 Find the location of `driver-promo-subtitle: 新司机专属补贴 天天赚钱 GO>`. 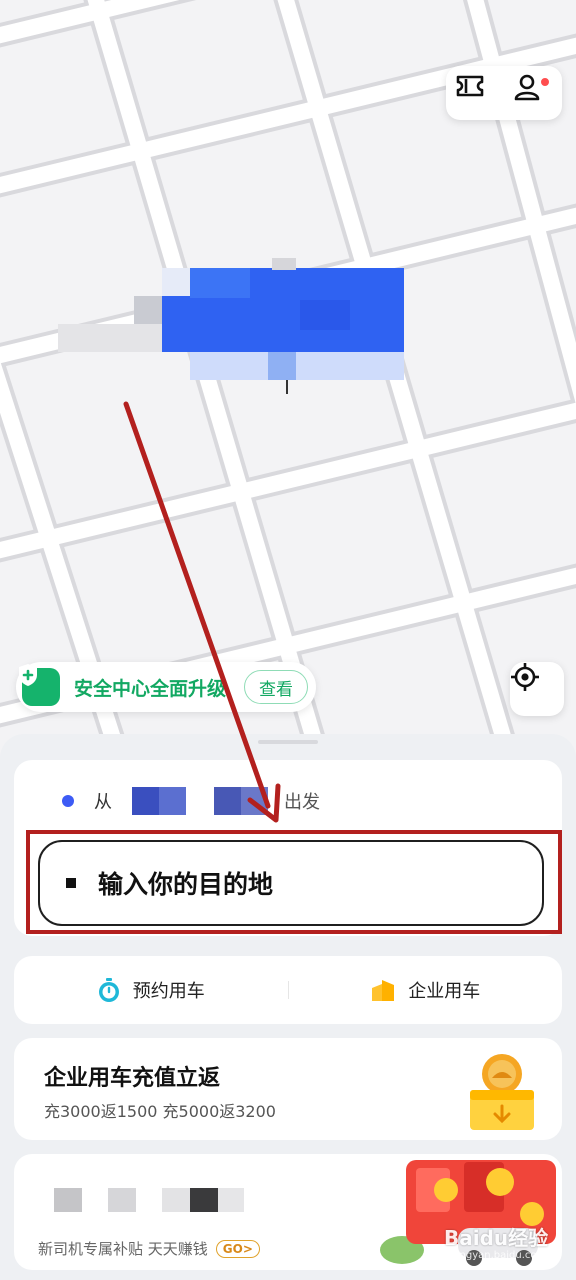

driver-promo-subtitle: 新司机专属补贴 天天赚钱 GO> is located at coordinates (149, 1248).